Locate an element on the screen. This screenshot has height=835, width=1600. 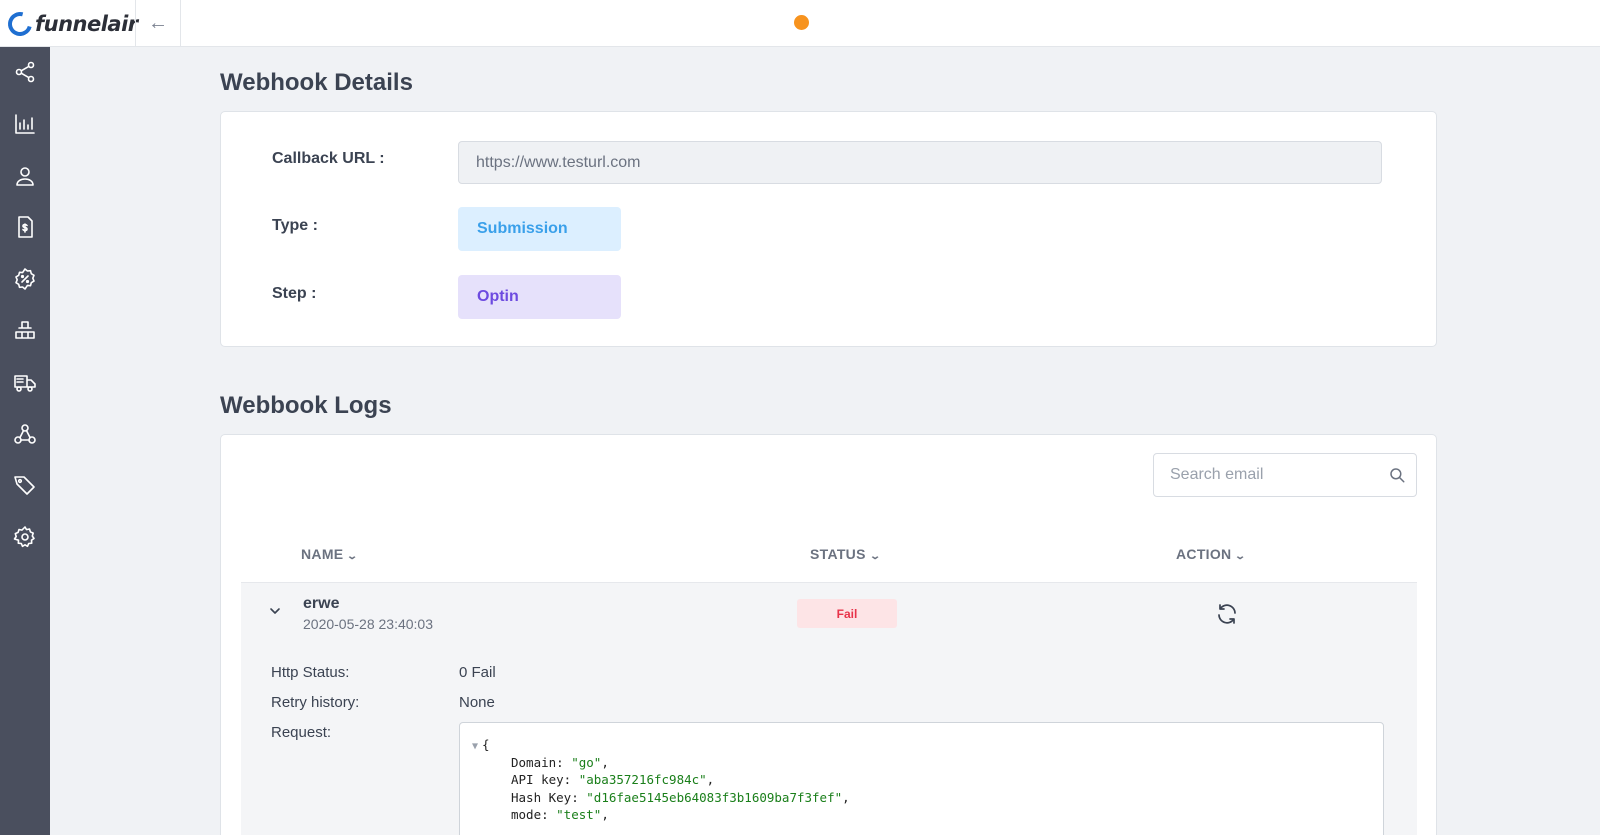
log-name: erwe is located at coordinates (321, 603).